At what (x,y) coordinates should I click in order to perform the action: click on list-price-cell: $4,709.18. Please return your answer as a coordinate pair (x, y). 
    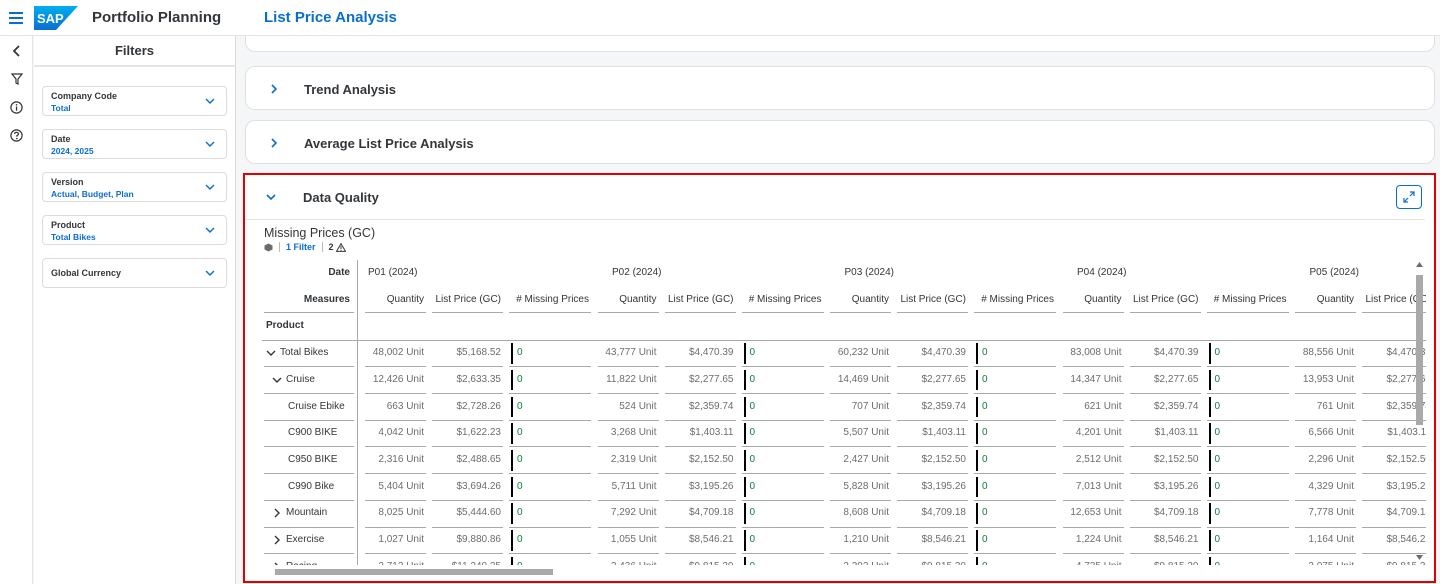
    Looking at the image, I should click on (930, 513).